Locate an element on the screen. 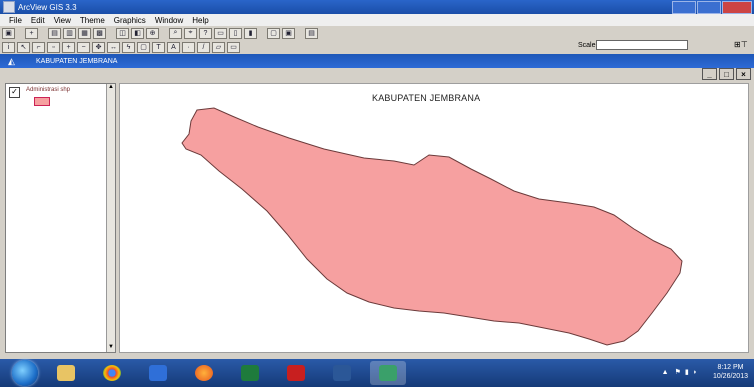 The image size is (754, 387). system-tray: ▲ ⚑ ▮ ◗ 8:12 PM 10/26/2013 is located at coordinates (705, 372).